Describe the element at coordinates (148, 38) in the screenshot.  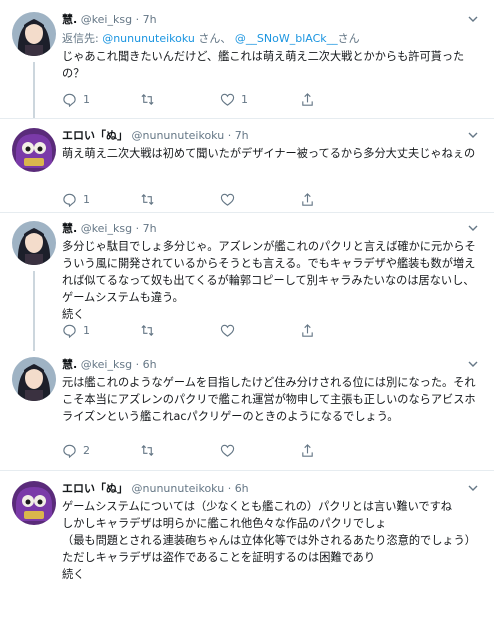
I see `mention-link: @nununuteikoku` at that location.